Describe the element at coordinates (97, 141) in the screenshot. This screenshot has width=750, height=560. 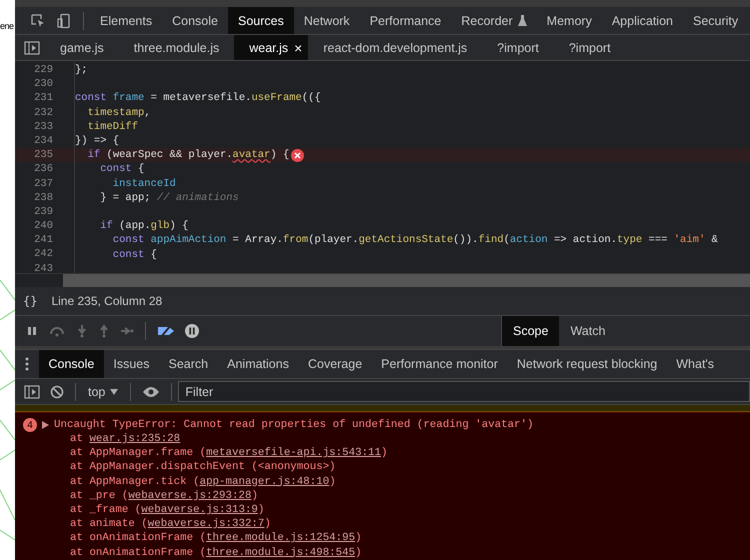
I see `code-line: }) => {` at that location.